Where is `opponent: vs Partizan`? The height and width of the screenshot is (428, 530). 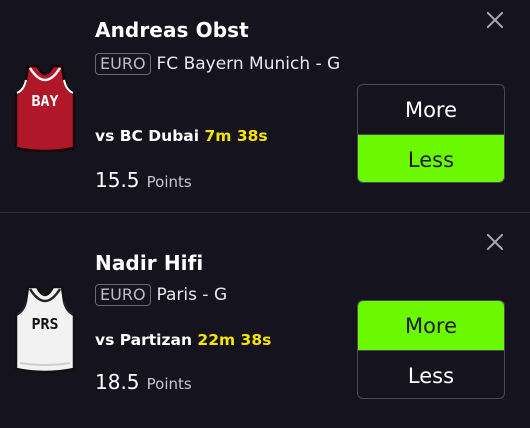
opponent: vs Partizan is located at coordinates (144, 340).